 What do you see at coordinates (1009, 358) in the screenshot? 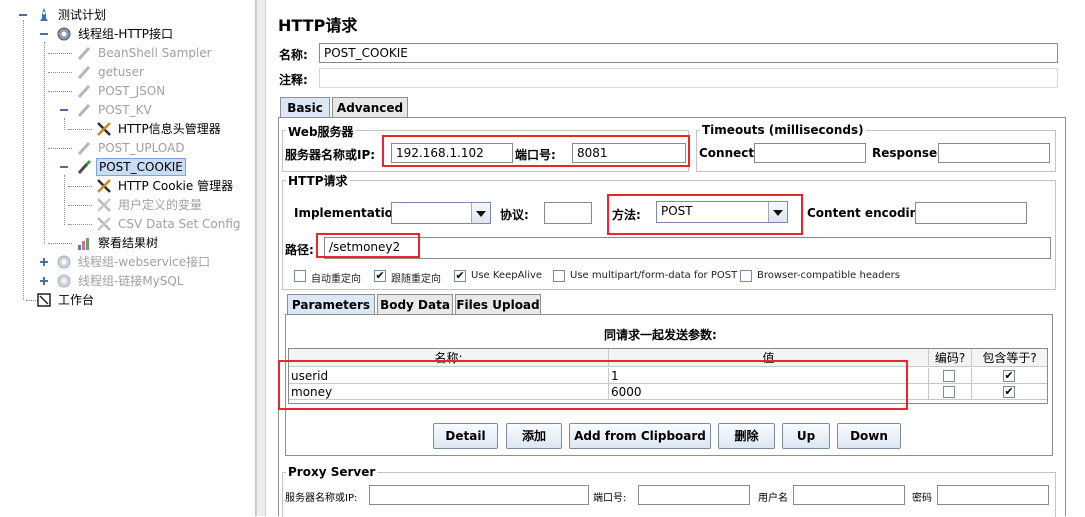
I see `column-header-include-equals: 包含等于?` at bounding box center [1009, 358].